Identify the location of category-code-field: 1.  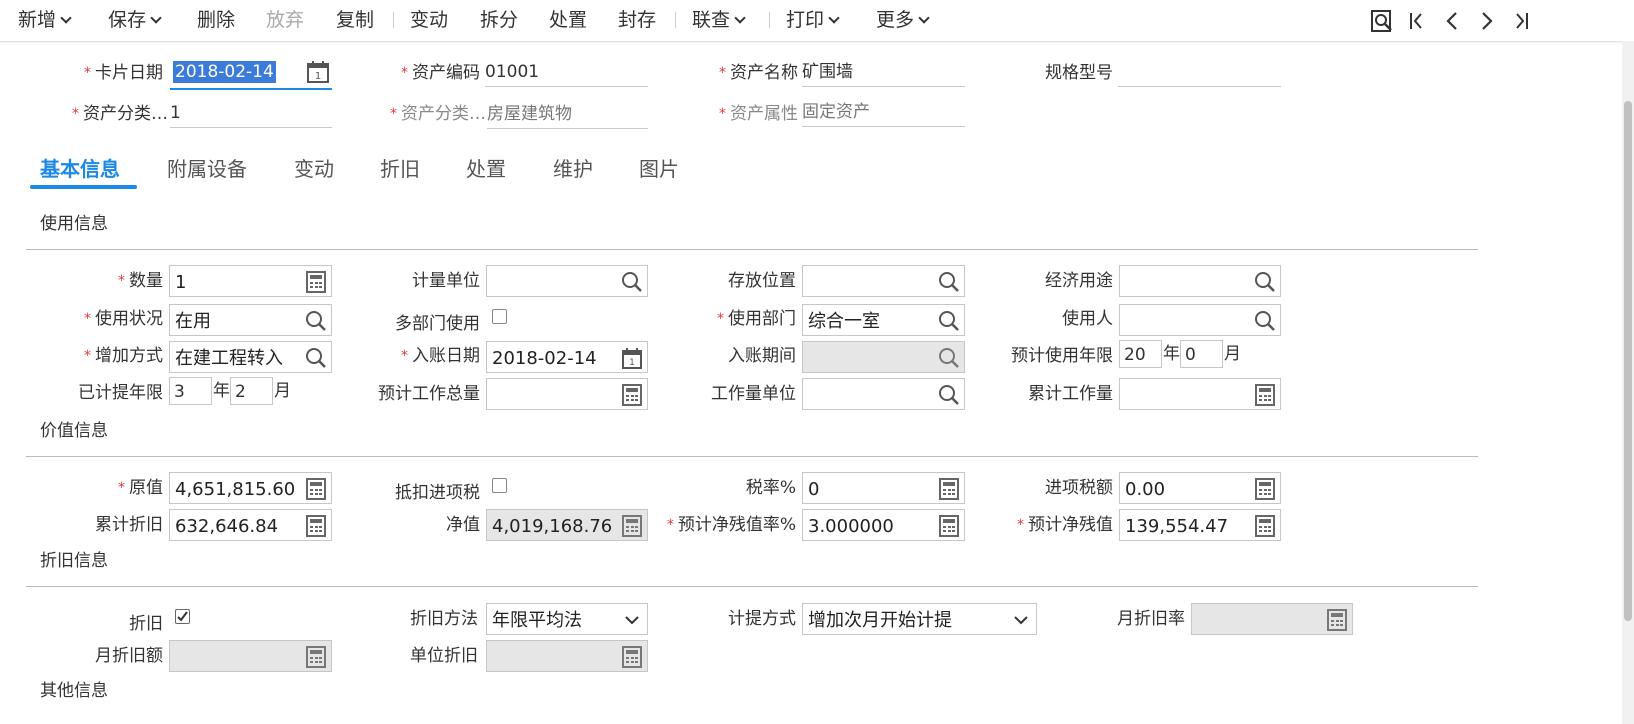
(251, 113).